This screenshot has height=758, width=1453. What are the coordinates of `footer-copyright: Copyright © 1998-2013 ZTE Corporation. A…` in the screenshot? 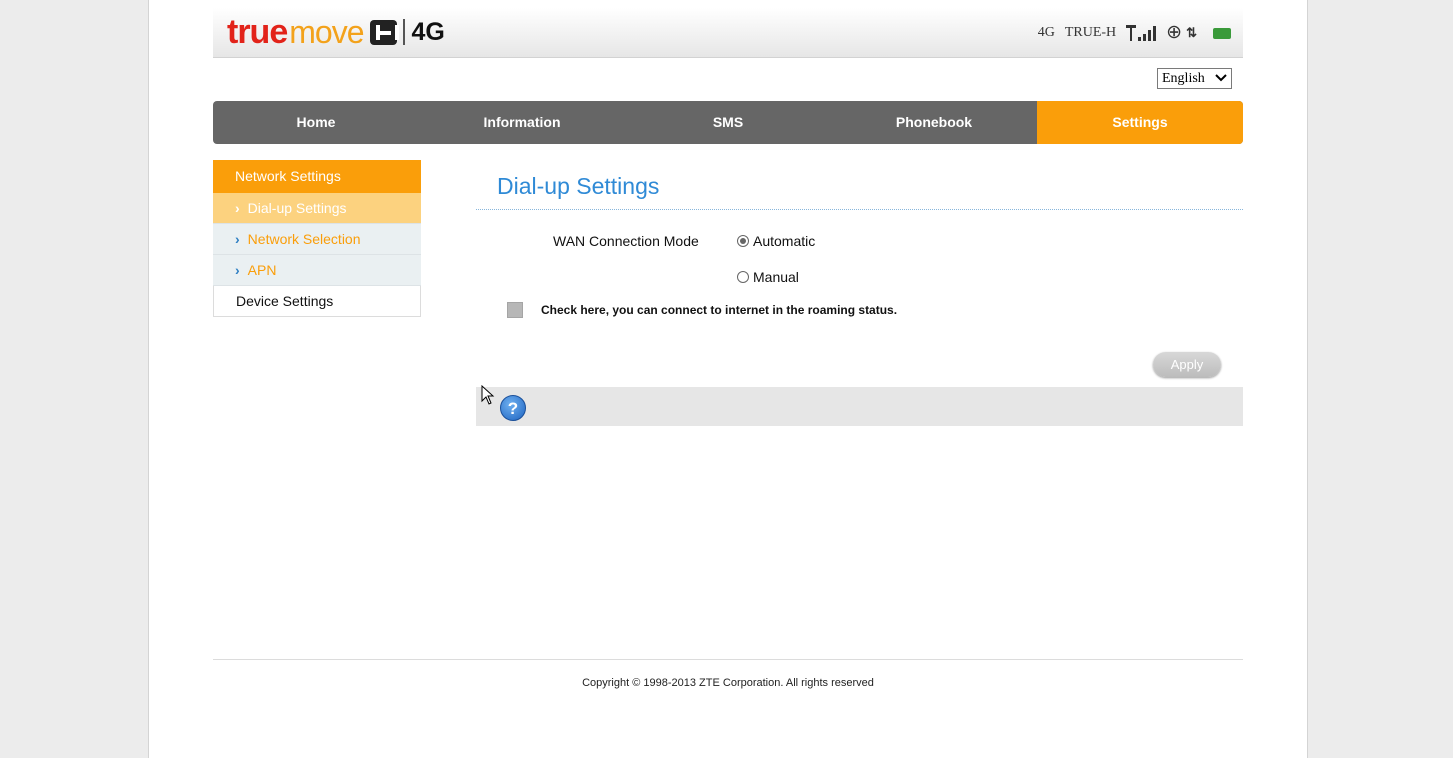 It's located at (728, 683).